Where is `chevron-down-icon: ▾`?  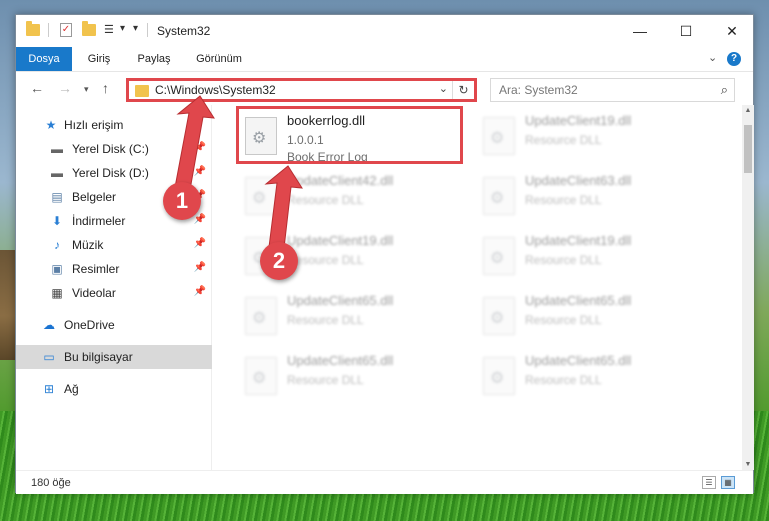
chevron-down-icon: ▾ is located at coordinates (122, 28).